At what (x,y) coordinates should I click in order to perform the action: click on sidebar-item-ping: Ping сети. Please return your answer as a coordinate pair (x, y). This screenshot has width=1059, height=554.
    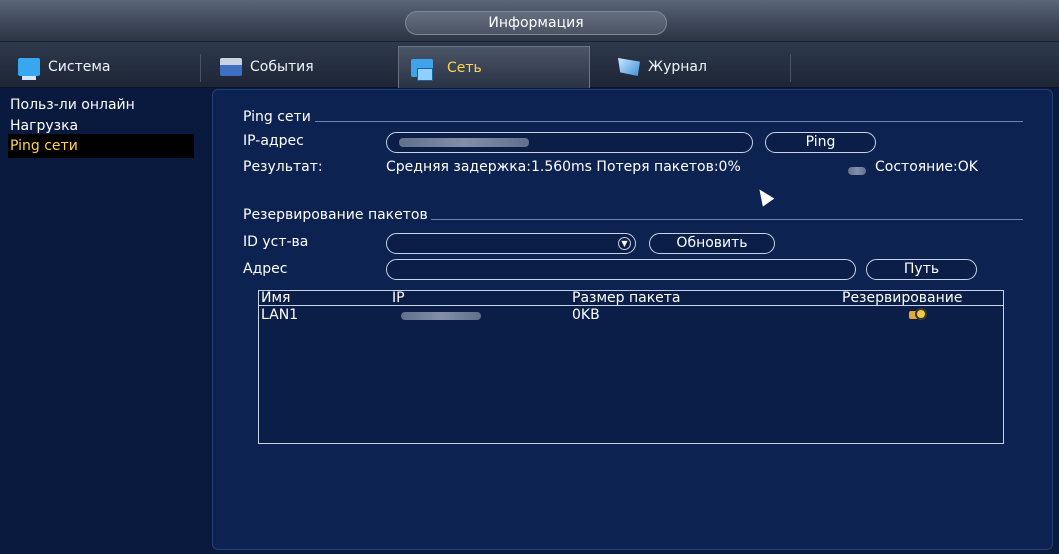
    Looking at the image, I should click on (101, 146).